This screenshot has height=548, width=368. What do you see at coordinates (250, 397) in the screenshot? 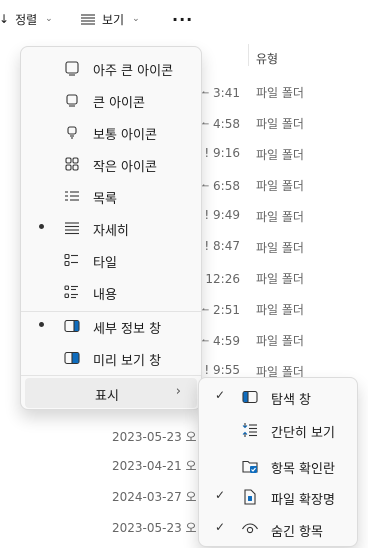
I see `navigation-pane-icon` at bounding box center [250, 397].